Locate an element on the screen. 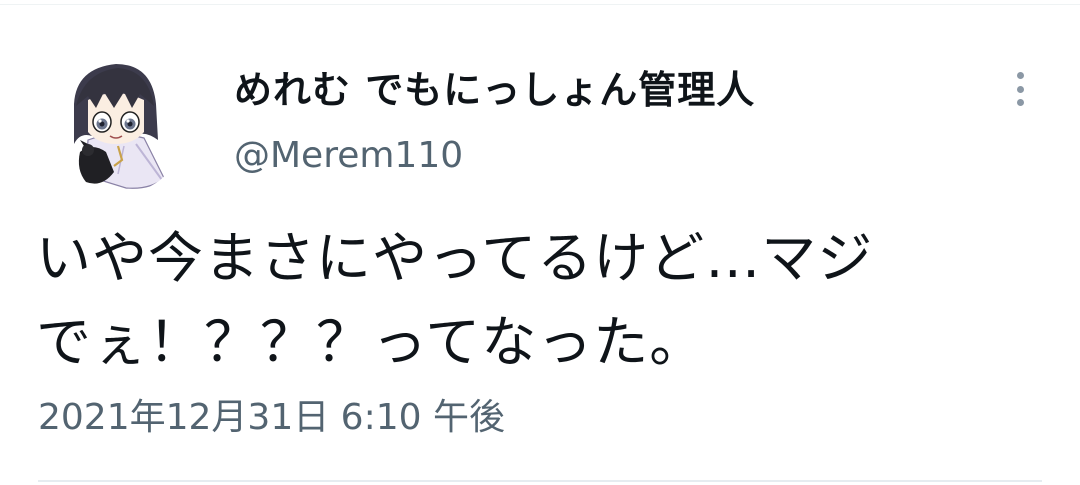  author-display-name: めれむ でもにっしょん管理人 is located at coordinates (494, 90).